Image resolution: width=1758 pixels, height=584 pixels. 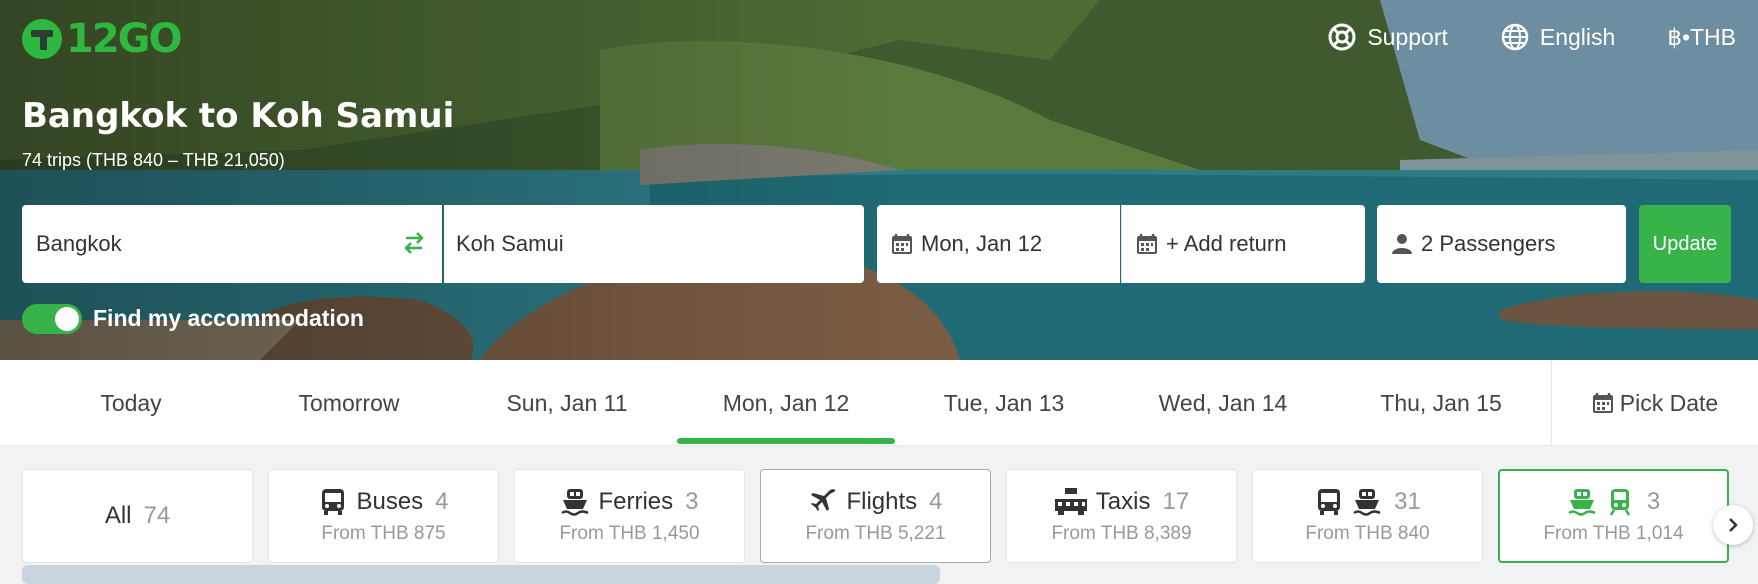 I want to click on chevron-right-icon, so click(x=1733, y=525).